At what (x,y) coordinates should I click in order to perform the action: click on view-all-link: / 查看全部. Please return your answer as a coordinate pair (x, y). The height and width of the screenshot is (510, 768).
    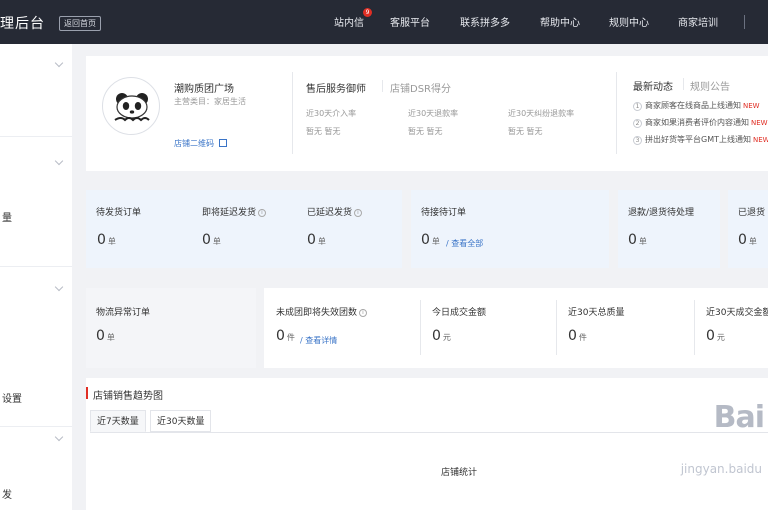
    Looking at the image, I should click on (464, 243).